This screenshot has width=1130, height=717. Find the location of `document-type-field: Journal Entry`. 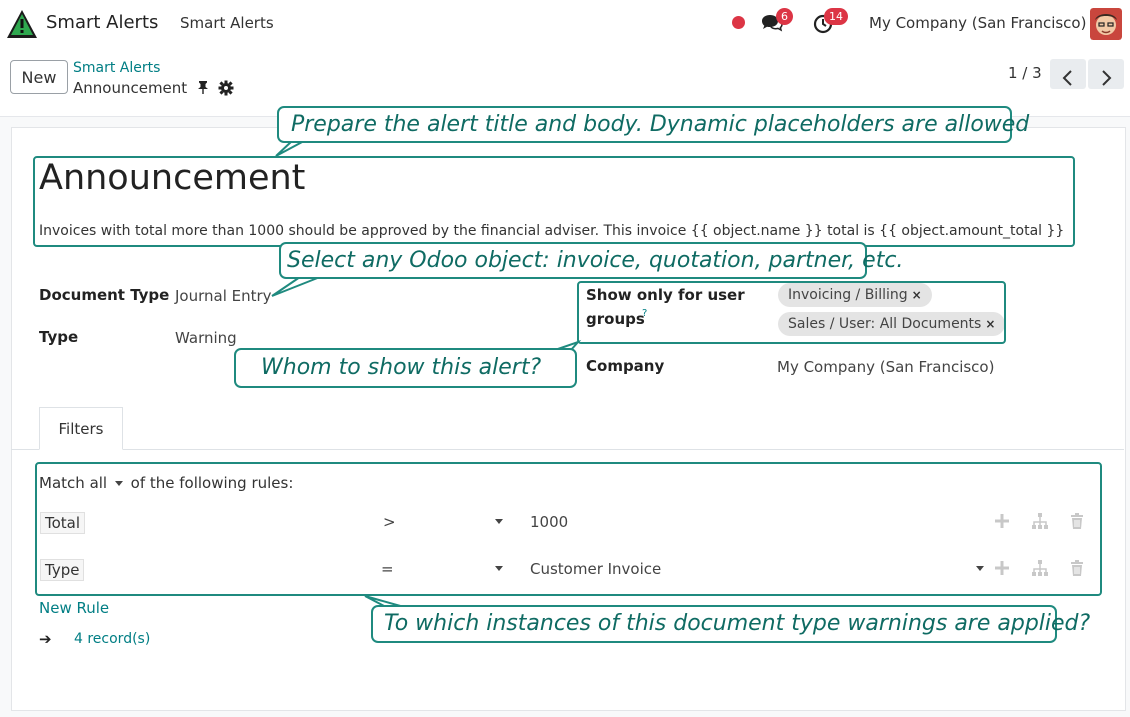

document-type-field: Journal Entry is located at coordinates (223, 296).